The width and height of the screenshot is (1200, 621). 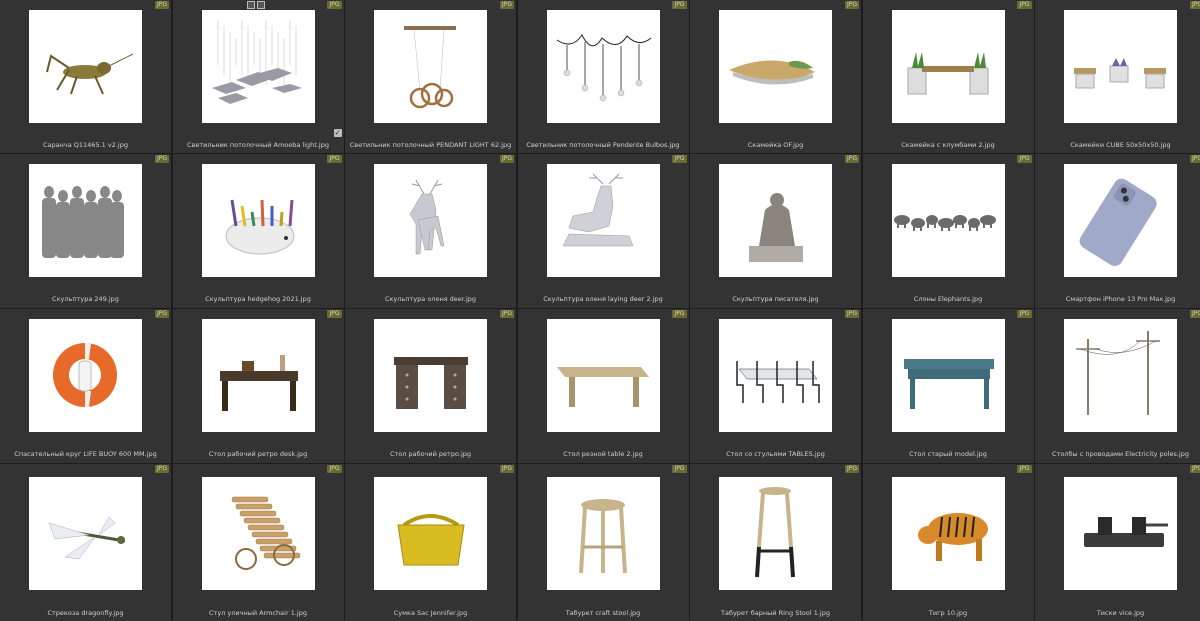 What do you see at coordinates (85, 66) in the screenshot?
I see `grasshopper-thumbnail` at bounding box center [85, 66].